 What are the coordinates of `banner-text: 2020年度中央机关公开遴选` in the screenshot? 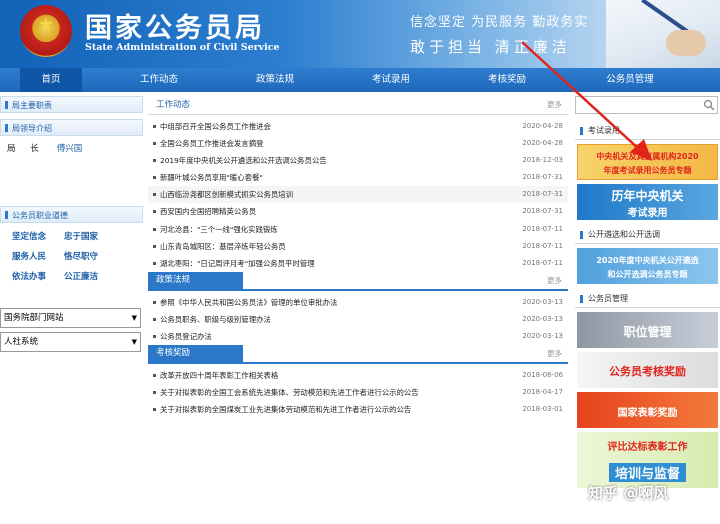 It's located at (647, 260).